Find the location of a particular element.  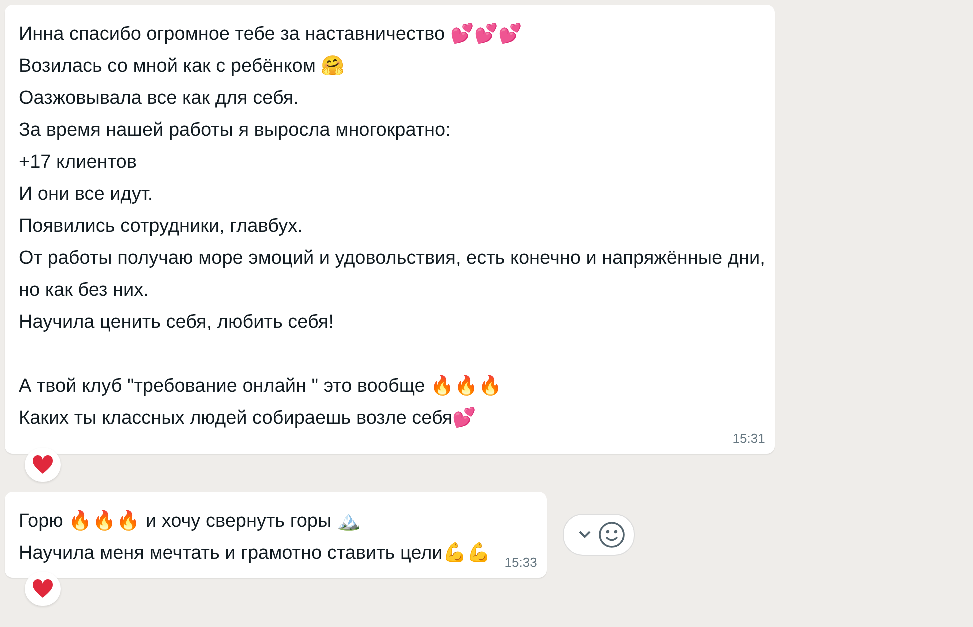

message-text: Инна спасибо огромное тебе за наставничество 💕💕💕 is located at coordinates (271, 34).